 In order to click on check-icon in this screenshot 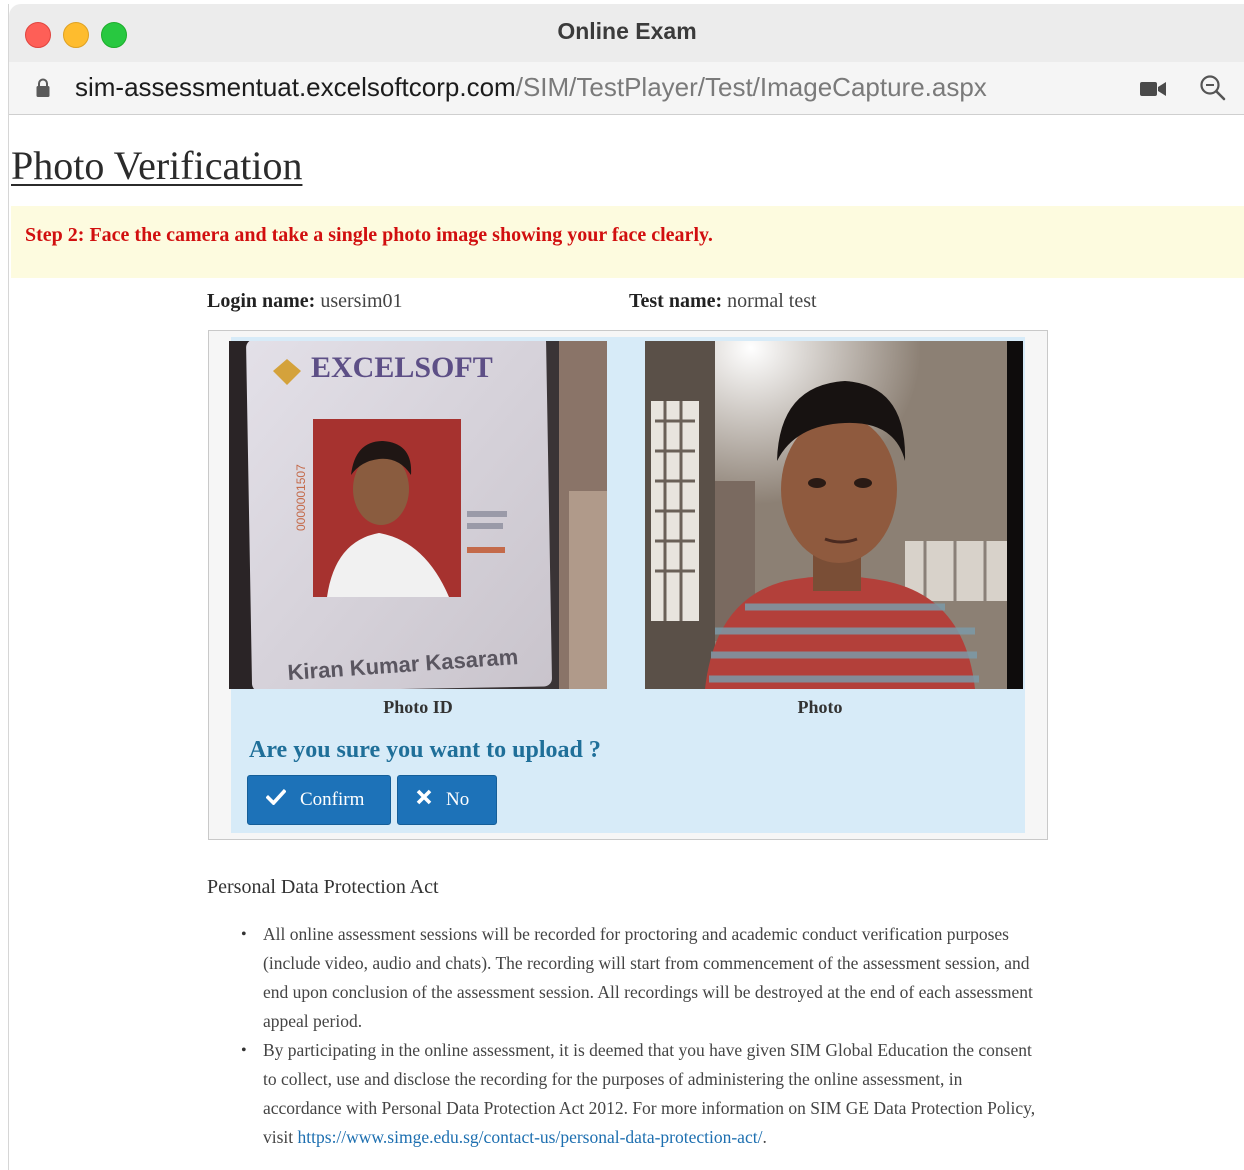, I will do `click(276, 799)`.